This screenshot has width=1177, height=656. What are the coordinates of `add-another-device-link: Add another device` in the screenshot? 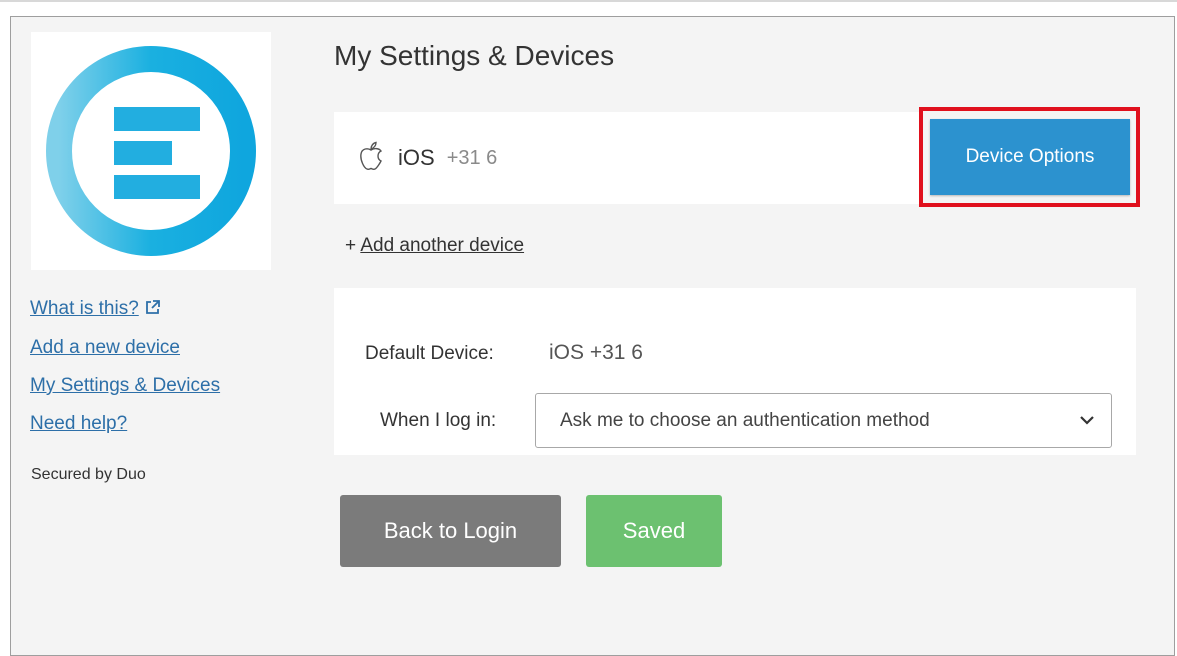 It's located at (442, 245).